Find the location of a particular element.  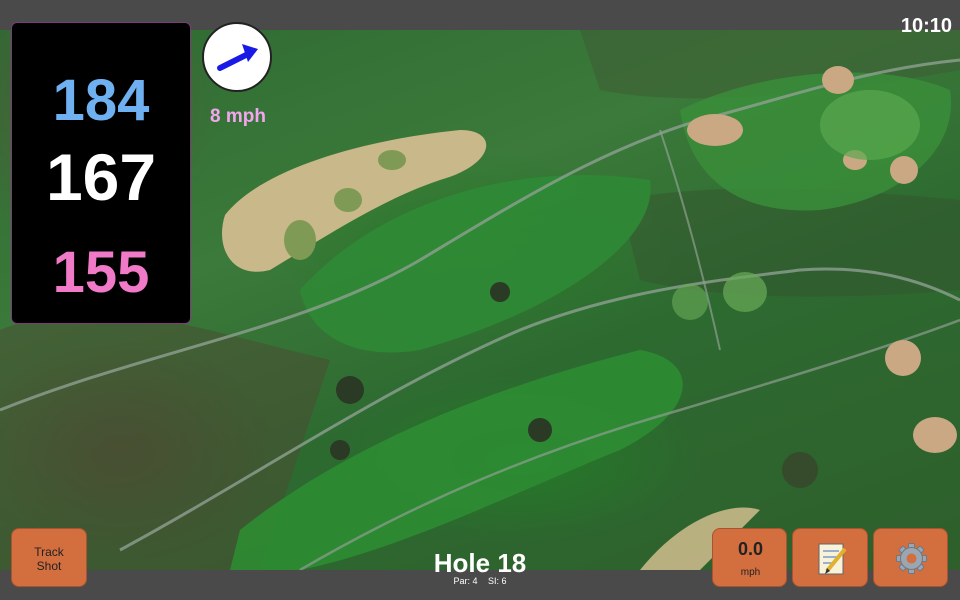

speed-value: 0.0 is located at coordinates (750, 549).